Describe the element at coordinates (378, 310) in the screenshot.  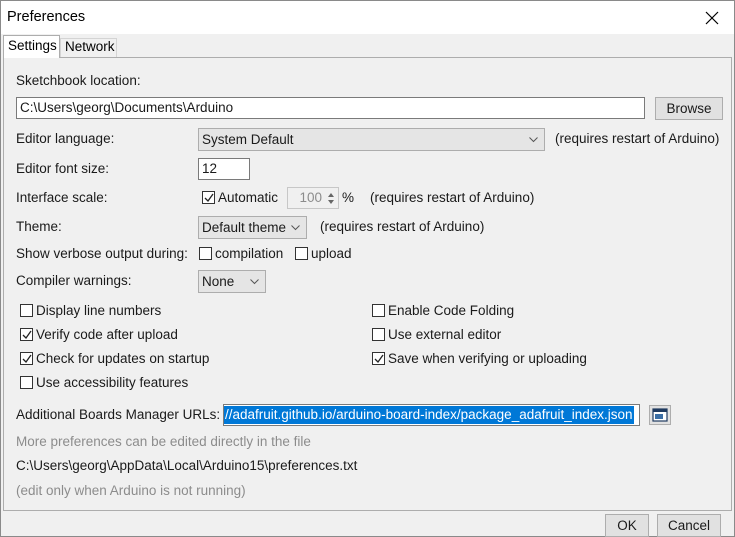
I see `code-folding-checkbox` at that location.